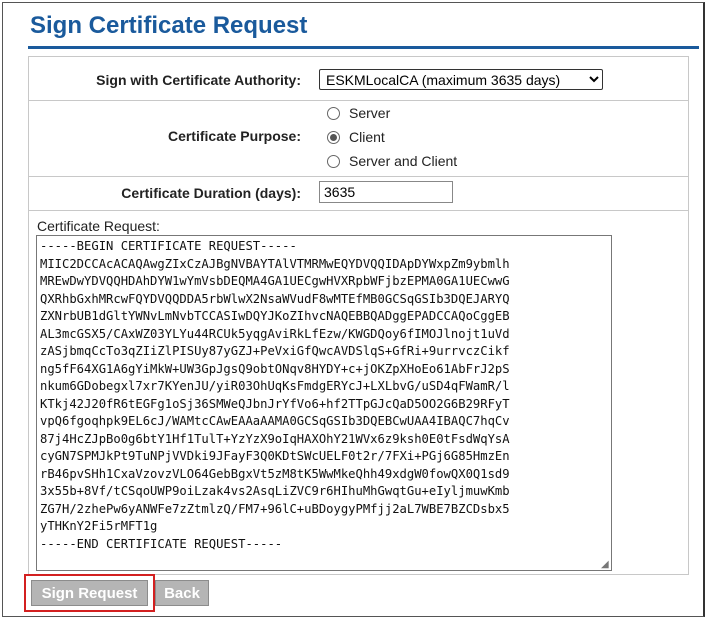  What do you see at coordinates (386, 192) in the screenshot?
I see `duration-field` at bounding box center [386, 192].